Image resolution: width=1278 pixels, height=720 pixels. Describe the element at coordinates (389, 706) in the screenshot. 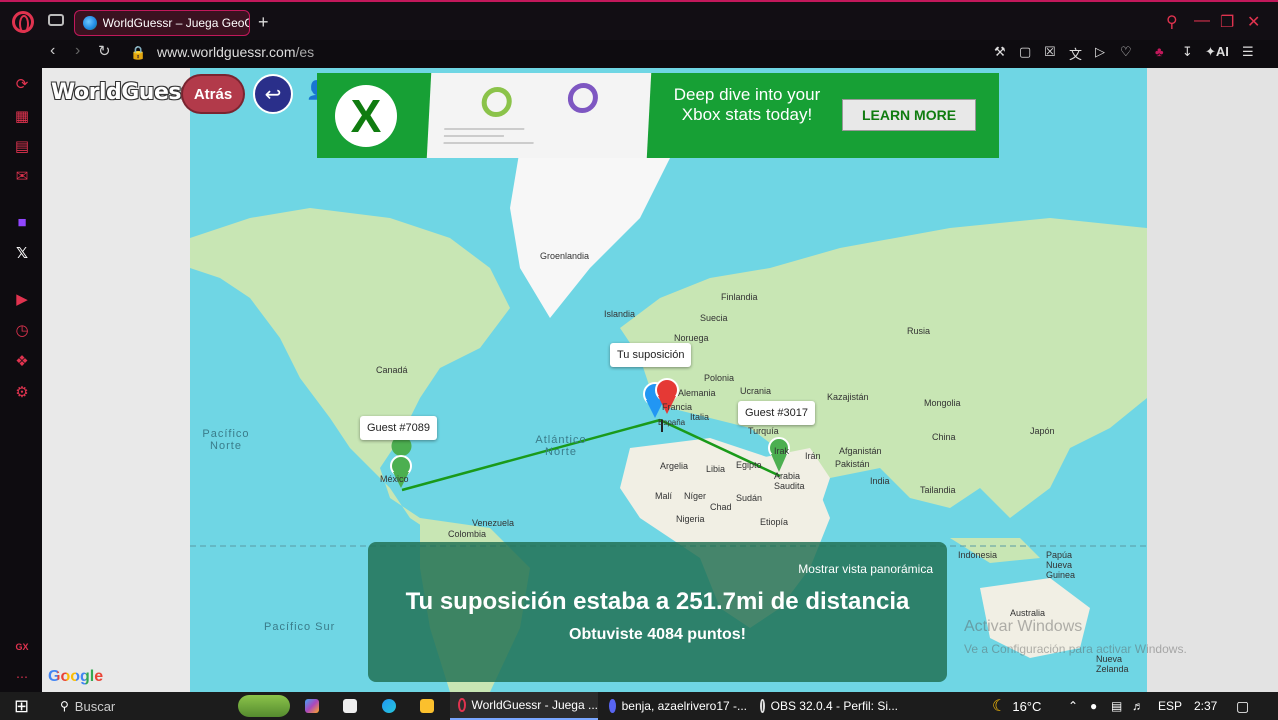

I see `edge-icon` at that location.